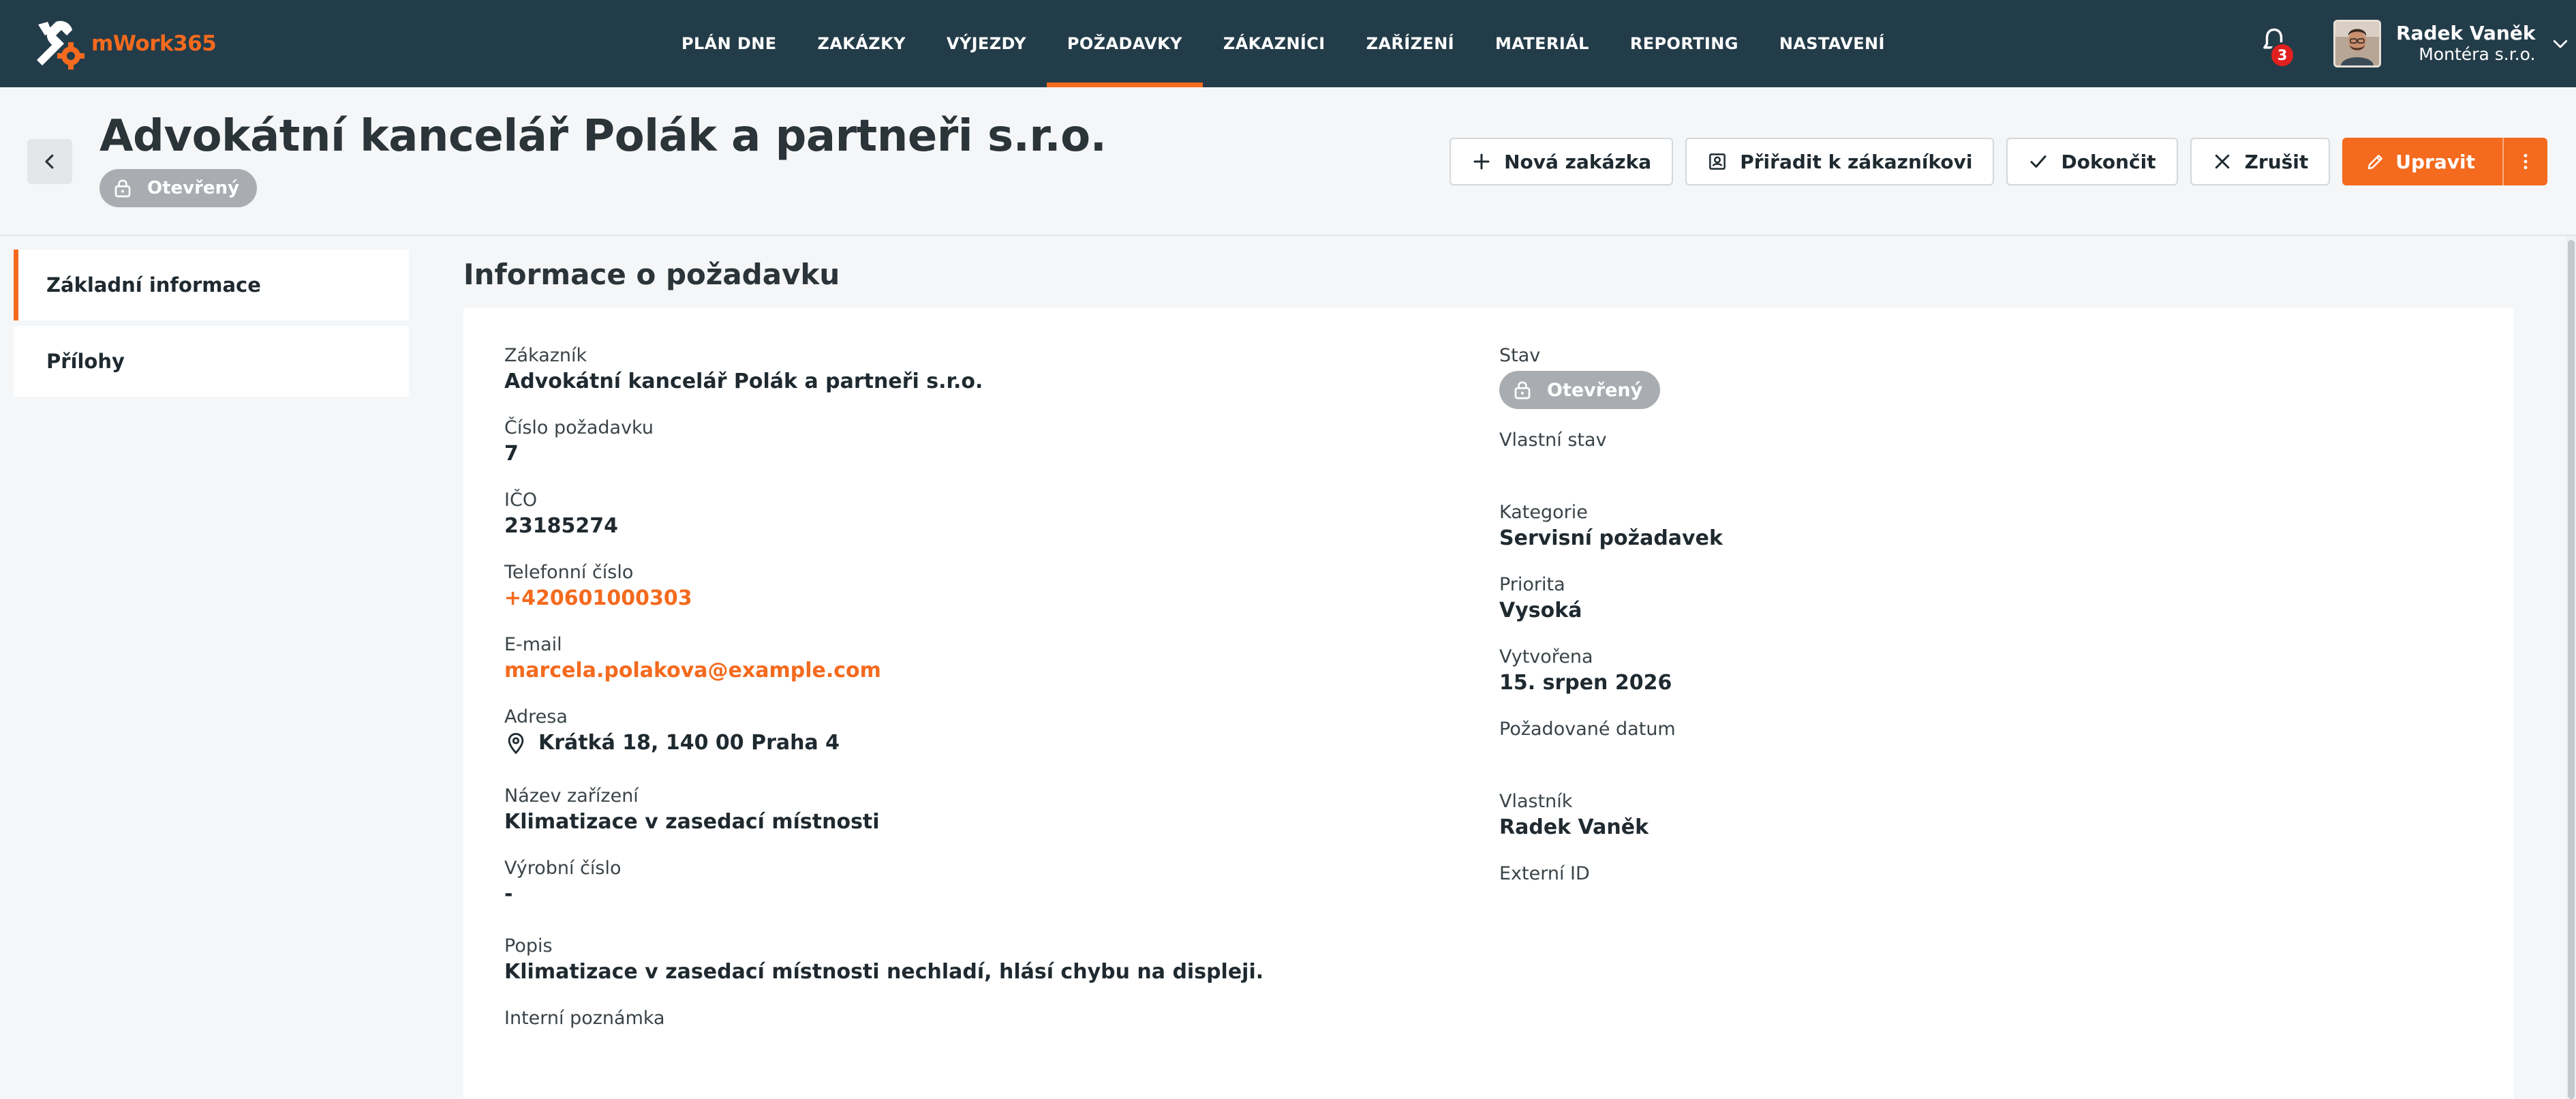 This screenshot has height=1099, width=2576. What do you see at coordinates (1580, 390) in the screenshot?
I see `status-badge: Otevřený` at bounding box center [1580, 390].